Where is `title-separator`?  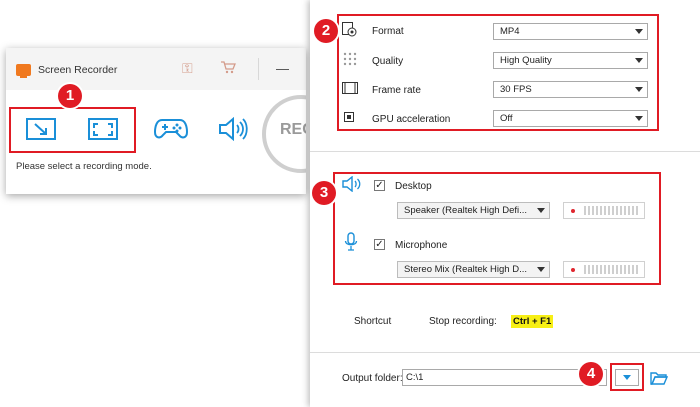
title-separator is located at coordinates (258, 69).